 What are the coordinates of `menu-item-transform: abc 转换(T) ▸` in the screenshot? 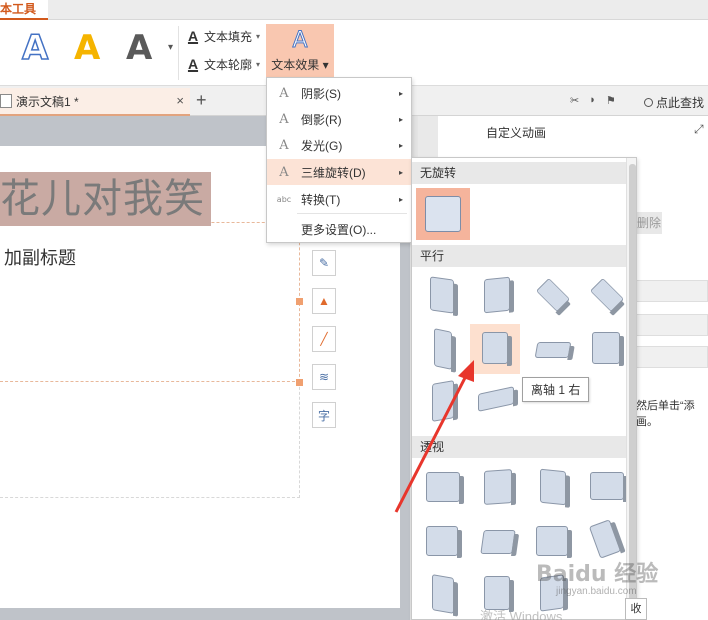 It's located at (339, 199).